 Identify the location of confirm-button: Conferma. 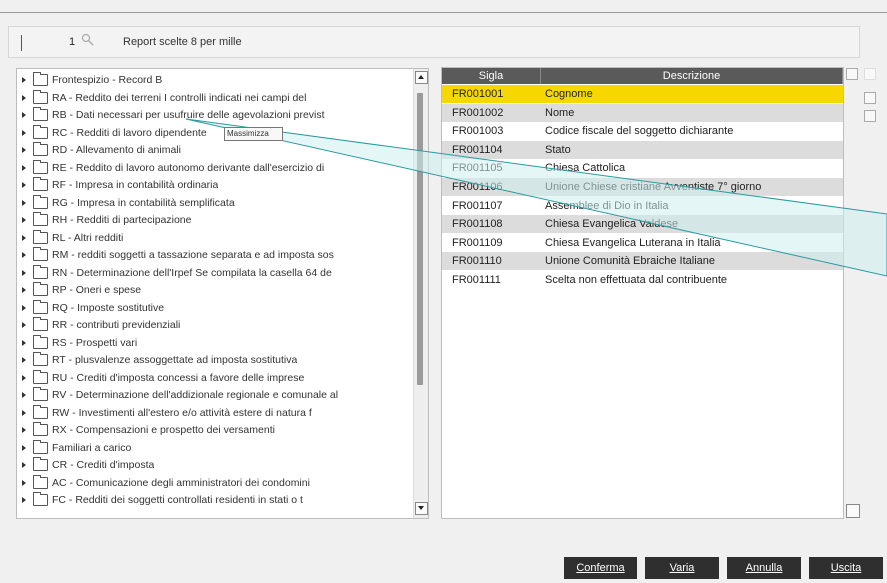
(600, 568).